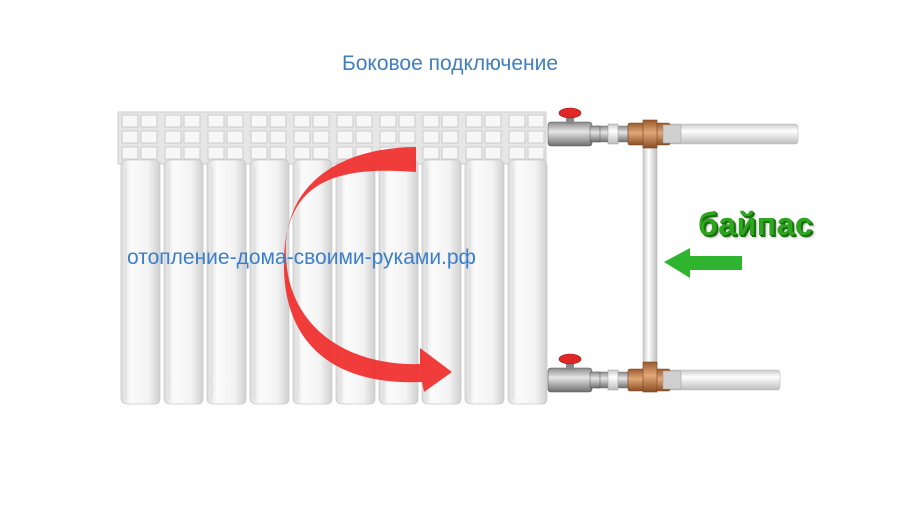 The width and height of the screenshot is (900, 506). What do you see at coordinates (703, 263) in the screenshot?
I see `bypass-direction-arrow` at bounding box center [703, 263].